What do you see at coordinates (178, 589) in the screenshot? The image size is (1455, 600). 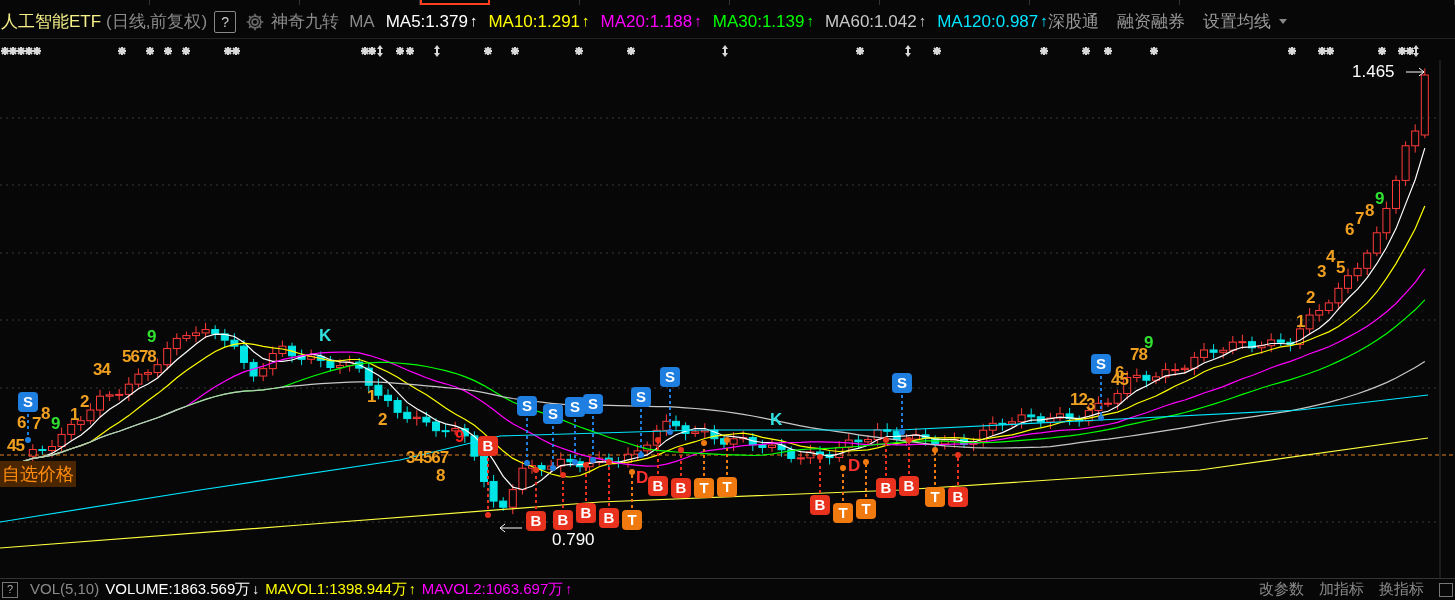 I see `volume-value: VOLUME:1863.569万` at bounding box center [178, 589].